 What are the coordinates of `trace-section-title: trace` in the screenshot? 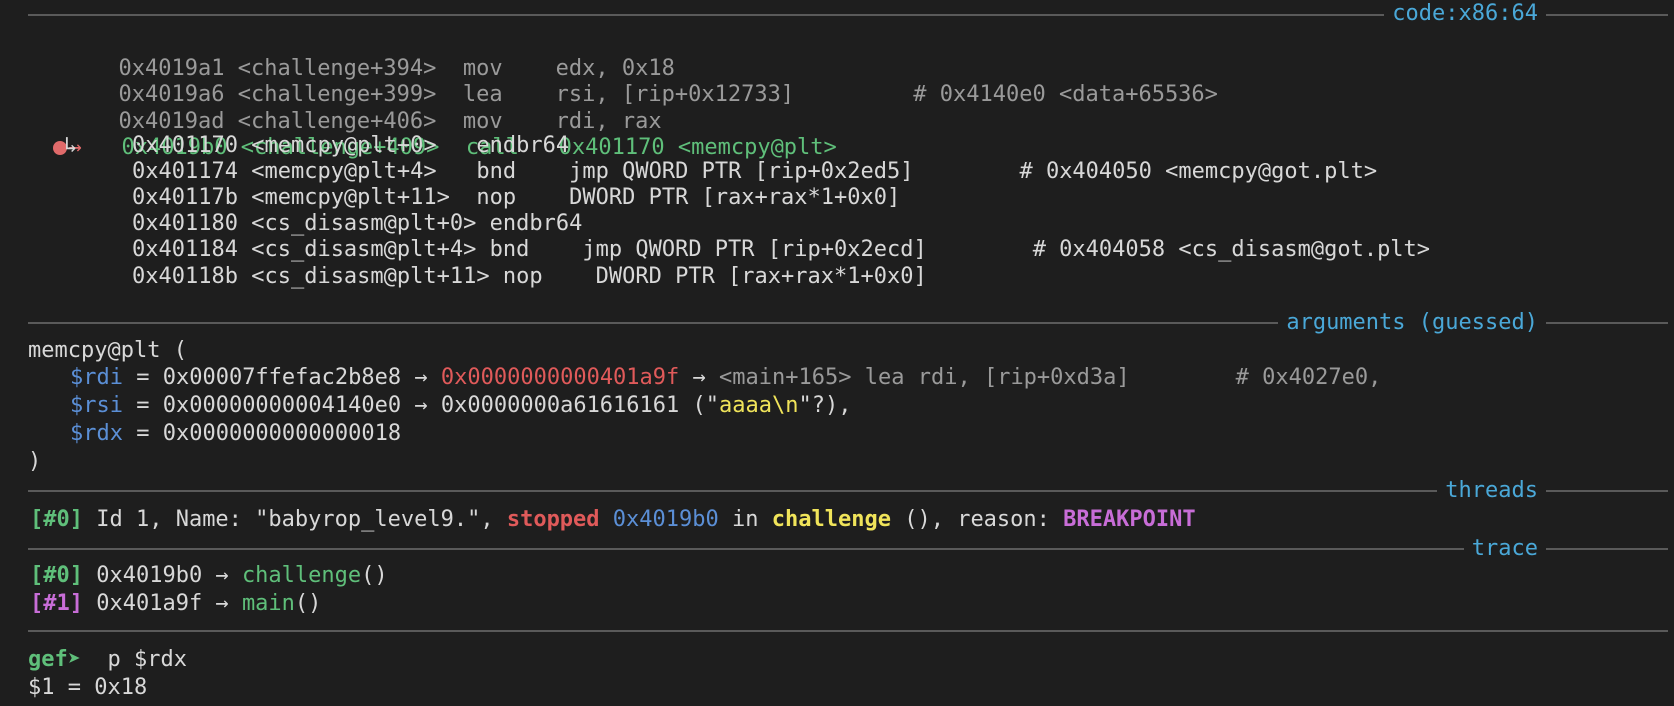 It's located at (1504, 549).